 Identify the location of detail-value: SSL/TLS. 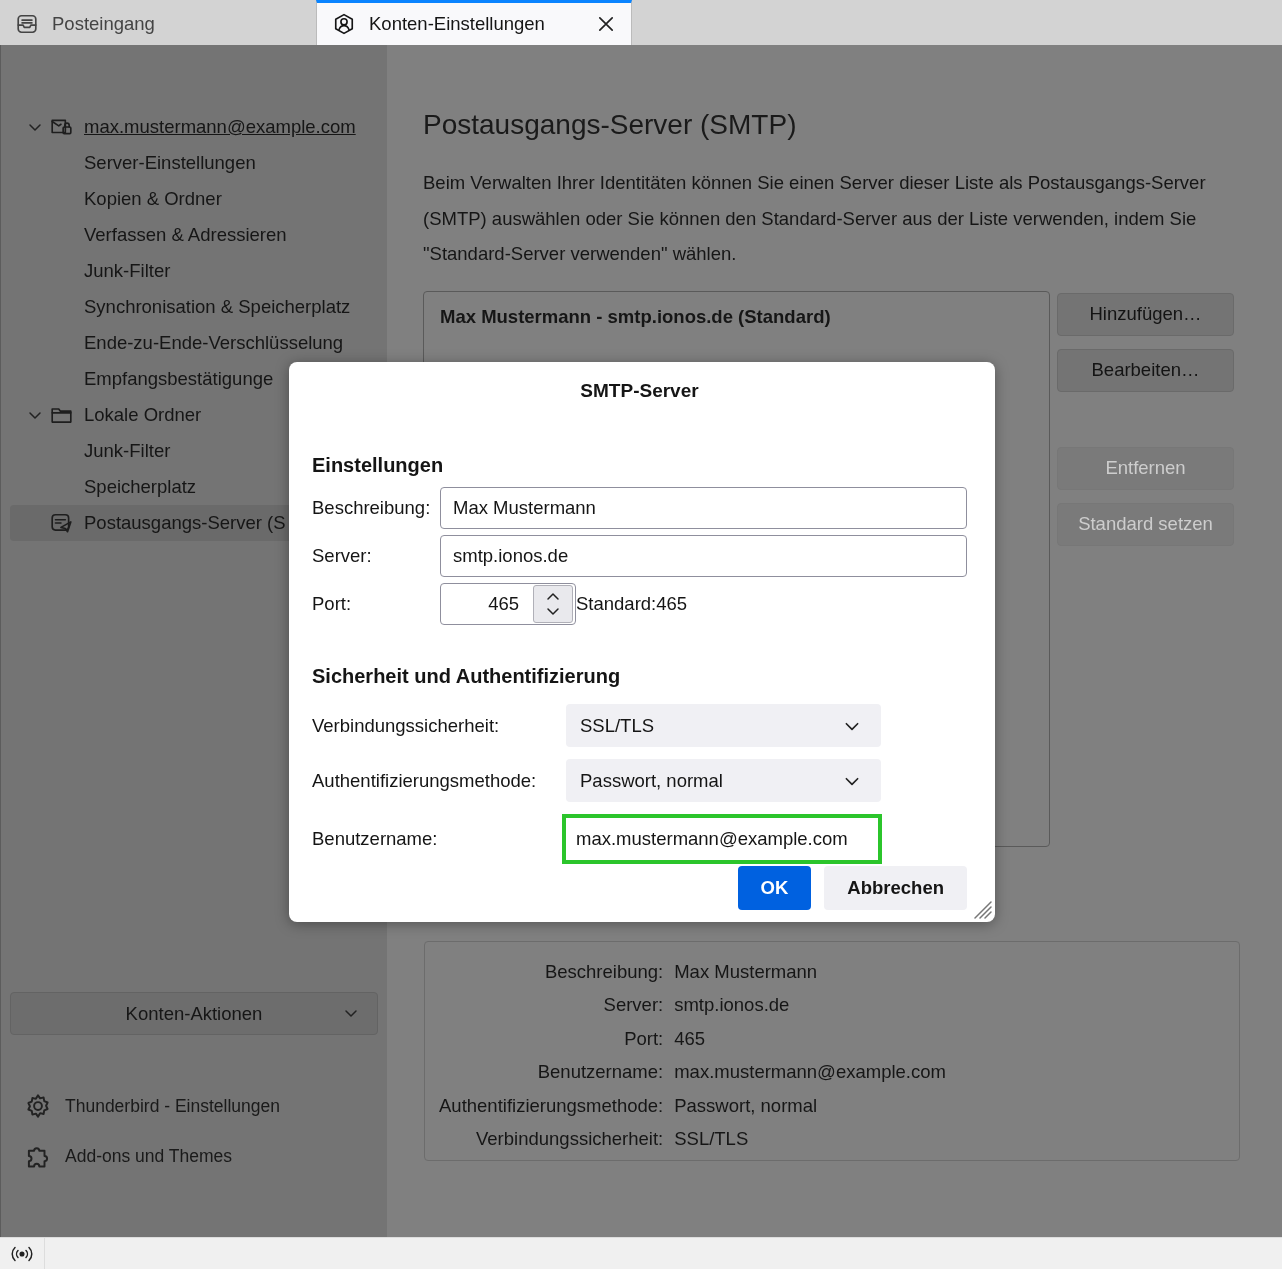
(712, 1139).